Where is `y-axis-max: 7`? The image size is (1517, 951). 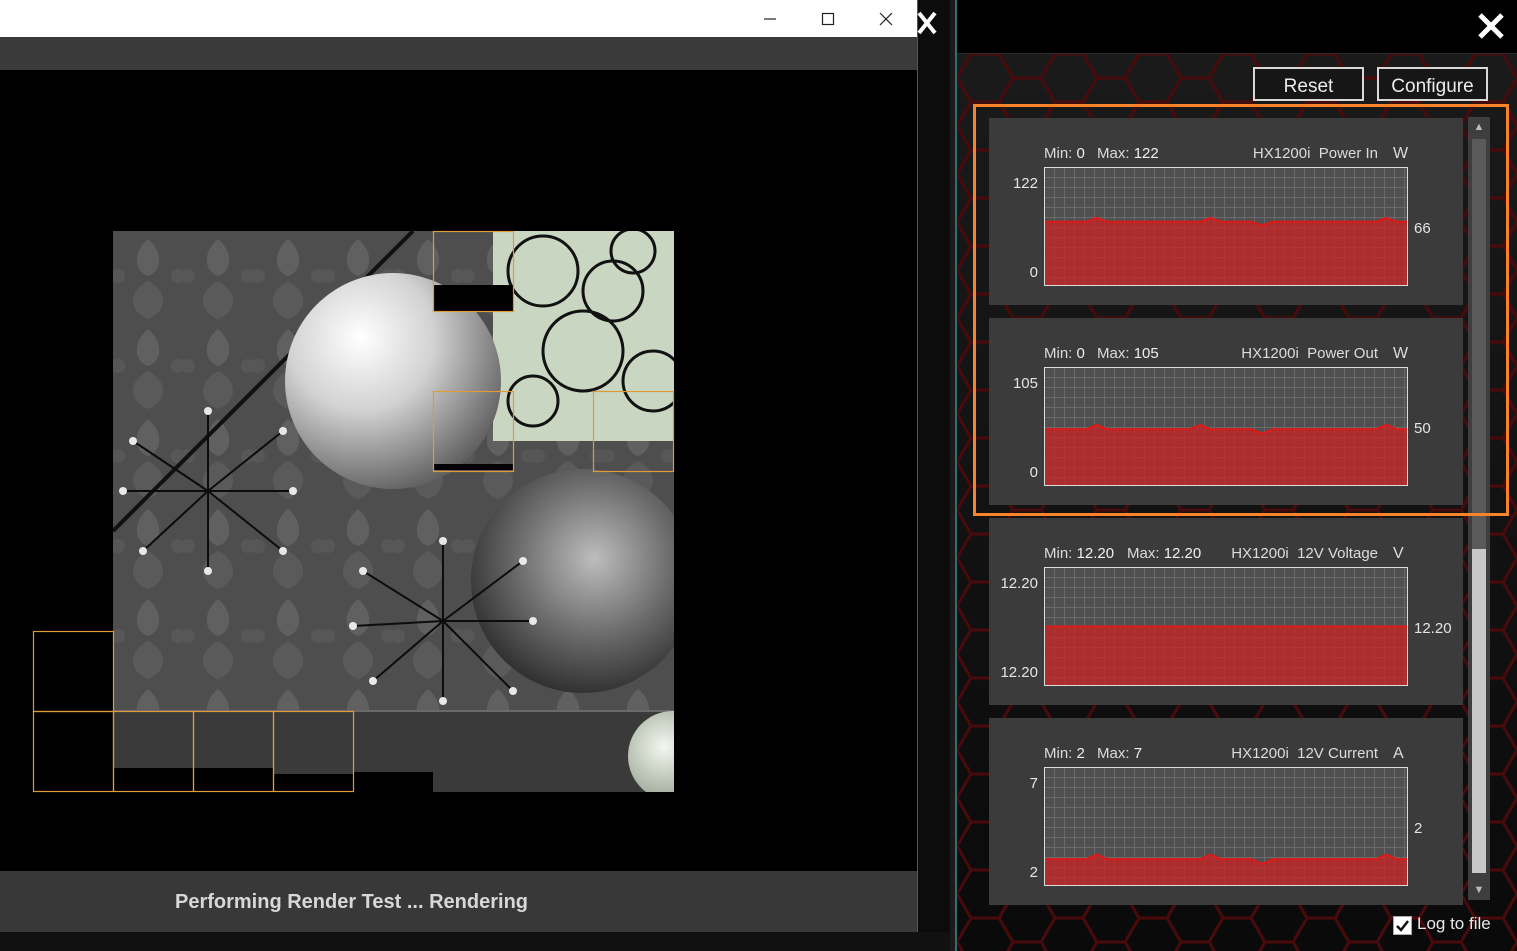
y-axis-max: 7 is located at coordinates (1033, 783).